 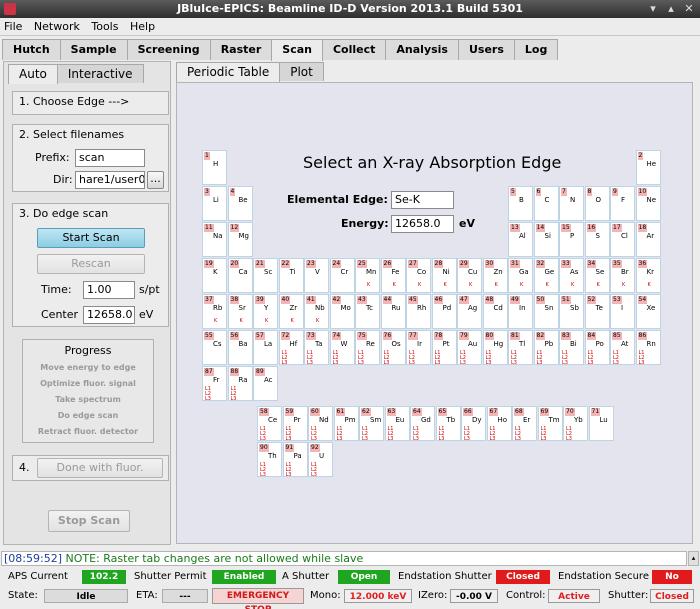 What do you see at coordinates (57, 27) in the screenshot?
I see `menu-network: Network` at bounding box center [57, 27].